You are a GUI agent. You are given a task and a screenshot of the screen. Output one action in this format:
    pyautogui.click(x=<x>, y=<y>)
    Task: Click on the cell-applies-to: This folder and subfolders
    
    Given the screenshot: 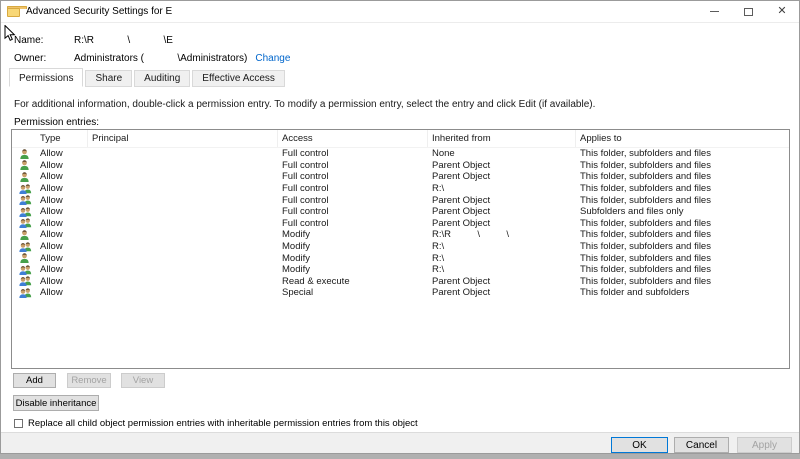 What is the action you would take?
    pyautogui.click(x=635, y=293)
    